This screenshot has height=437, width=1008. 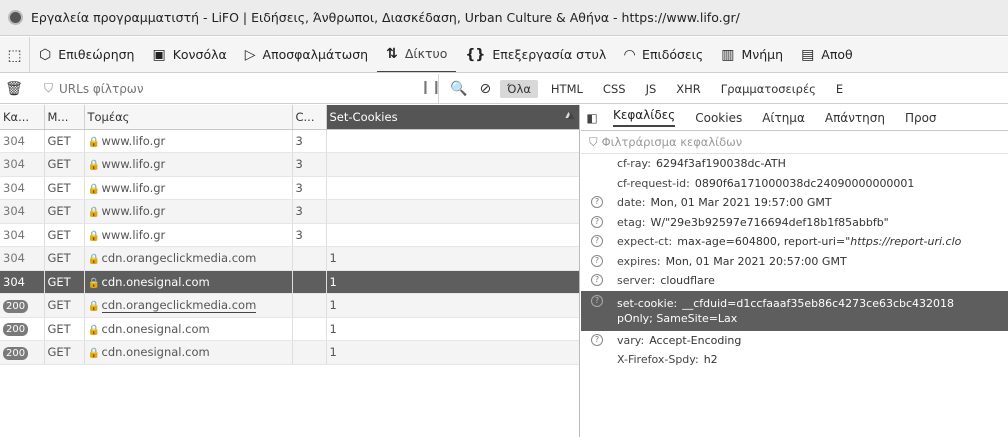 What do you see at coordinates (647, 303) in the screenshot?
I see `header-name: set-cookie:` at bounding box center [647, 303].